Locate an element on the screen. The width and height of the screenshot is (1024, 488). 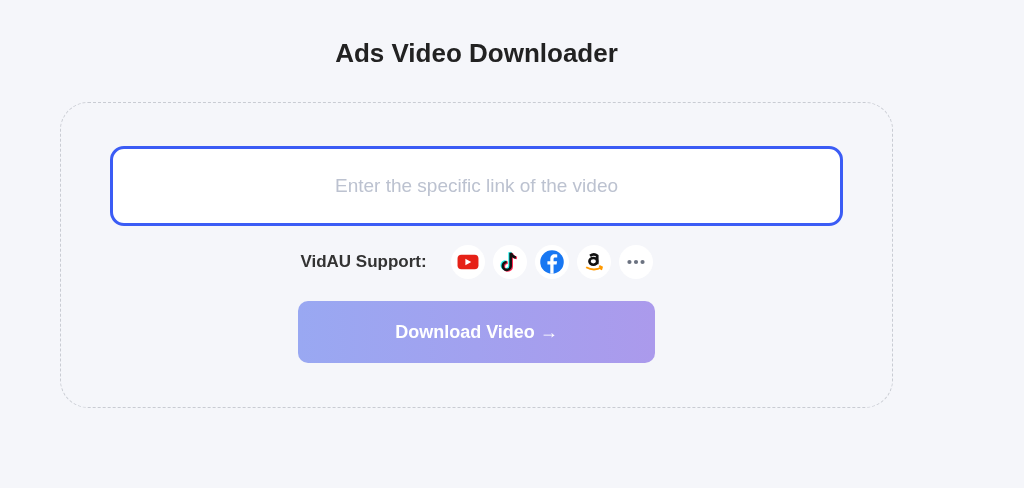
music-note-icon is located at coordinates (509, 262).